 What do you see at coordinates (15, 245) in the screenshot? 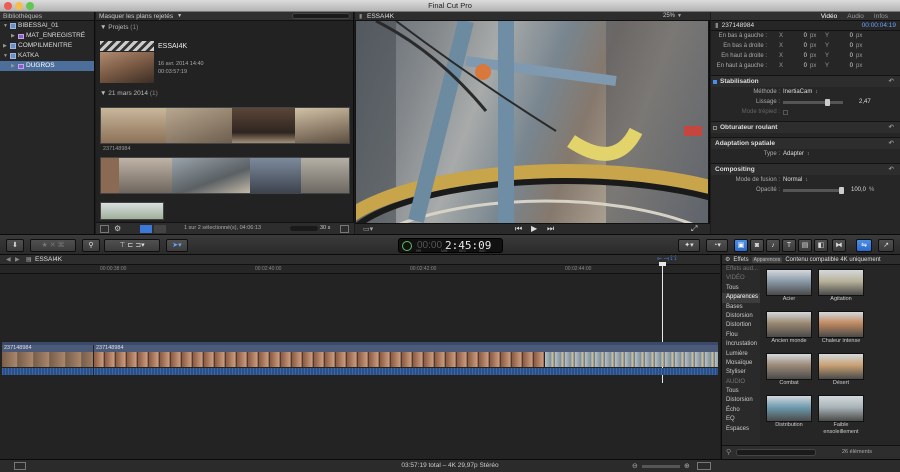
I see `import-button: ⬇` at bounding box center [15, 245].